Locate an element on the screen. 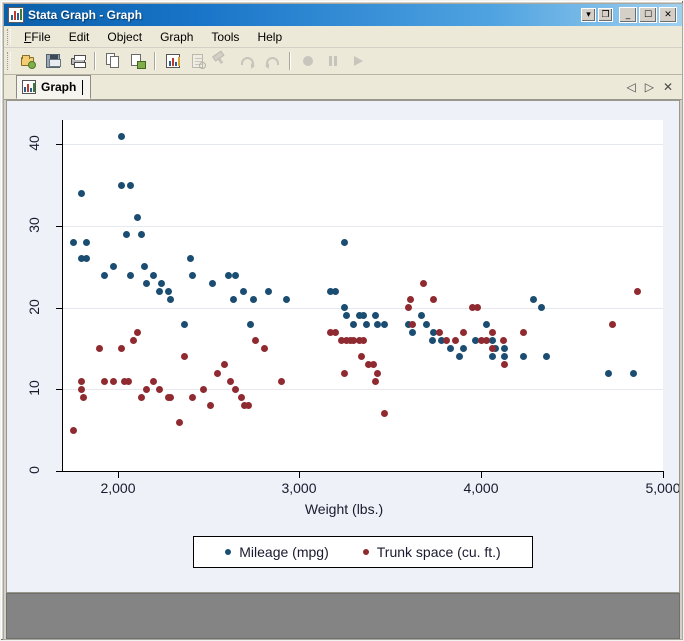 This screenshot has height=641, width=684. menu-file-label: File is located at coordinates (41, 36).